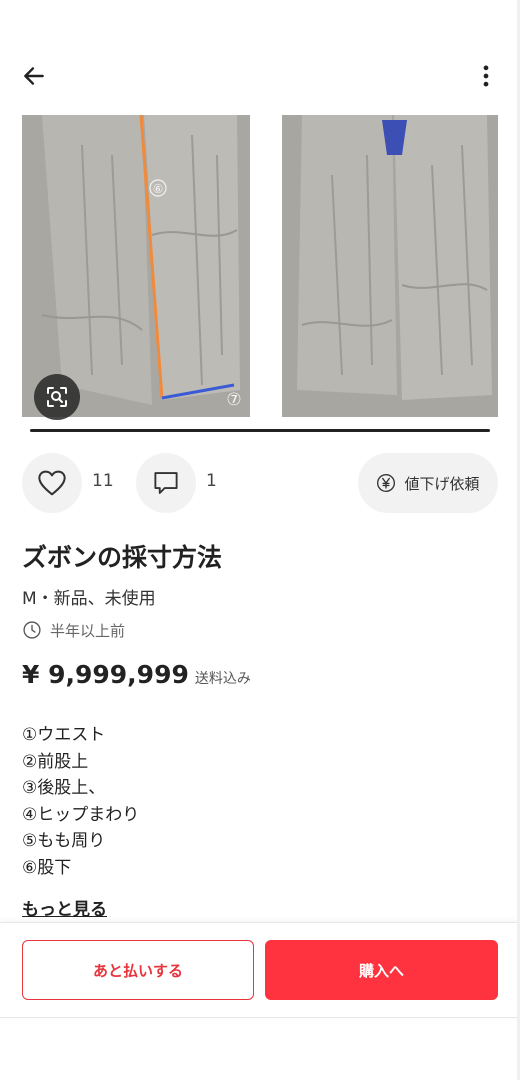 The image size is (520, 1080). What do you see at coordinates (211, 481) in the screenshot?
I see `comment-count: 1` at bounding box center [211, 481].